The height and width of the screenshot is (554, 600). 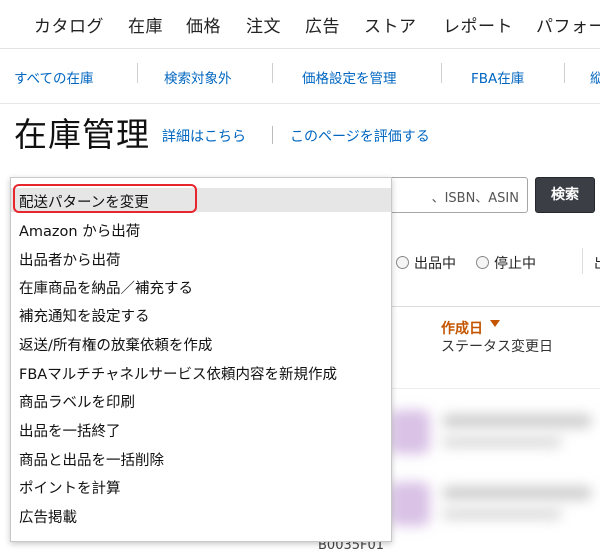 What do you see at coordinates (69, 24) in the screenshot?
I see `nav-catalog: カタログ` at bounding box center [69, 24].